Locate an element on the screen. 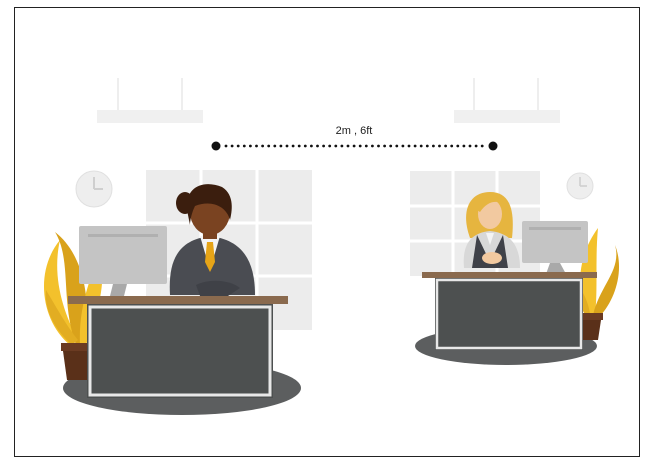 The height and width of the screenshot is (457, 650). distance-indicator is located at coordinates (354, 146).